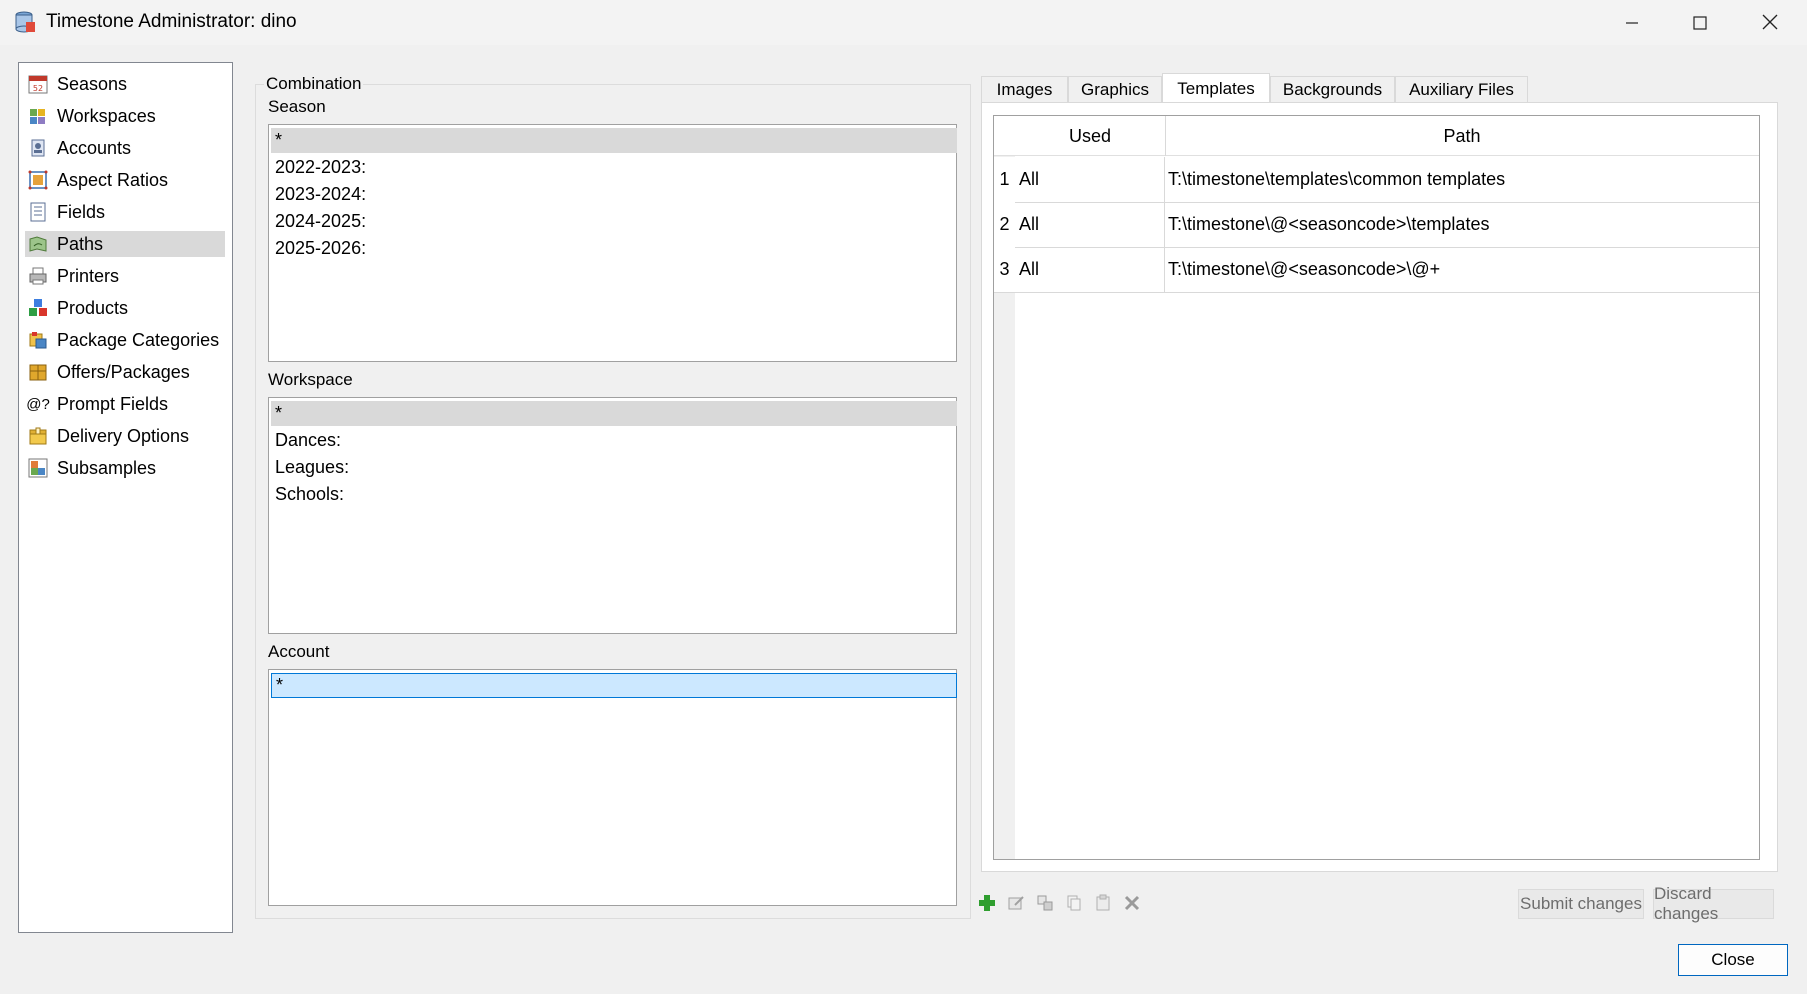 The height and width of the screenshot is (994, 1807). Describe the element at coordinates (612, 787) in the screenshot. I see `account-list: *` at that location.